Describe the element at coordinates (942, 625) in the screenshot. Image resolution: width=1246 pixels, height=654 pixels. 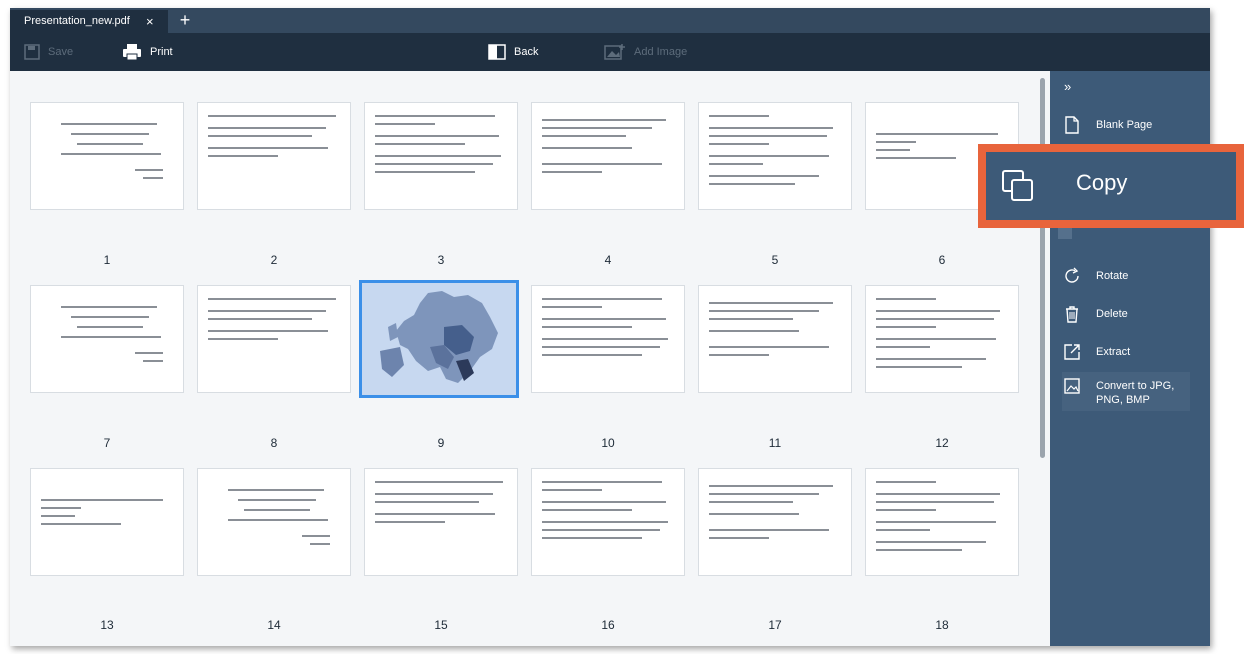
I see `page-number-18: 18` at that location.